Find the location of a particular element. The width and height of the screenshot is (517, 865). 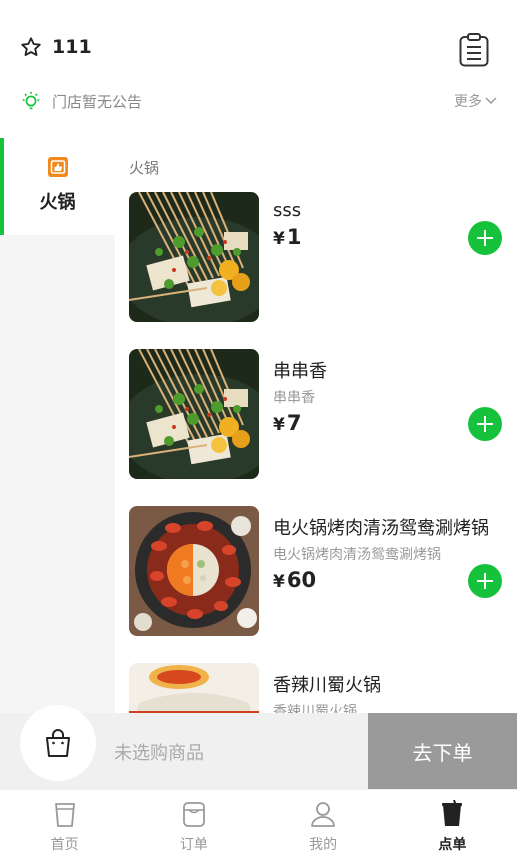

tab-label: 订单 is located at coordinates (193, 845).